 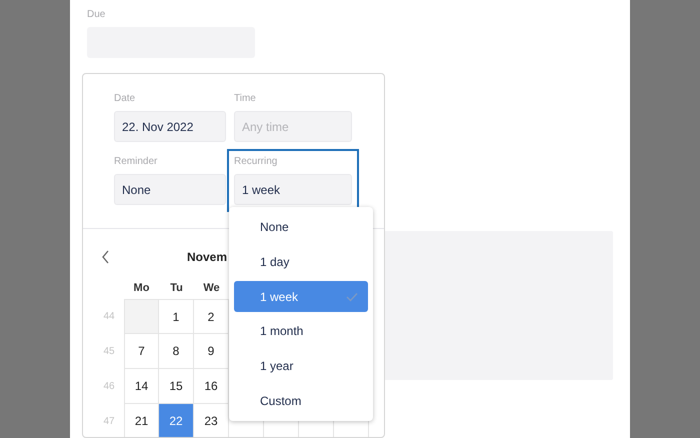 I want to click on menu-option: 1 month, so click(x=301, y=331).